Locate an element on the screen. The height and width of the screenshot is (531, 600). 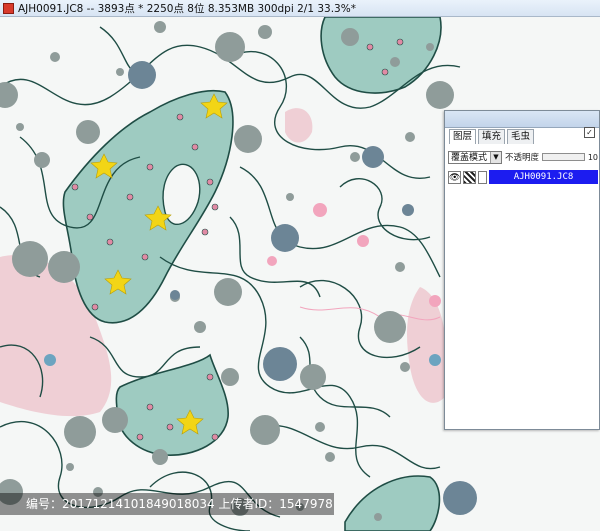
watermark-banner: 编号：20171214101849018034 上传者ID：1547978 is located at coordinates (167, 504).